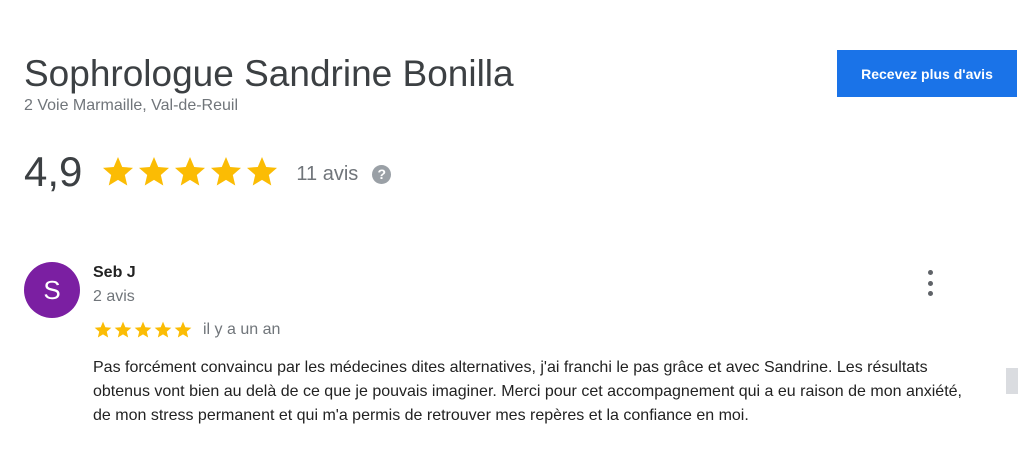  Describe the element at coordinates (1012, 381) in the screenshot. I see `scrollbar-thumb` at that location.